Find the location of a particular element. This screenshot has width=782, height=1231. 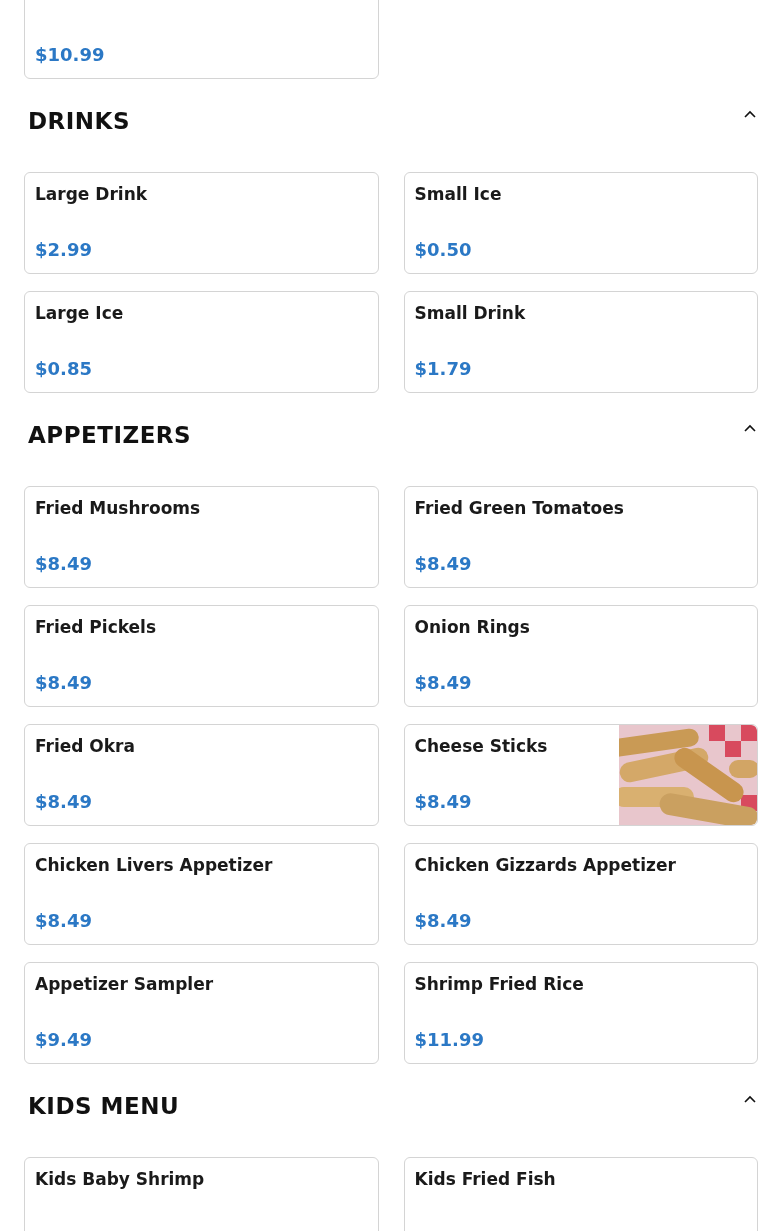

menu-item-card: Small Drink $1.79 is located at coordinates (580, 342).